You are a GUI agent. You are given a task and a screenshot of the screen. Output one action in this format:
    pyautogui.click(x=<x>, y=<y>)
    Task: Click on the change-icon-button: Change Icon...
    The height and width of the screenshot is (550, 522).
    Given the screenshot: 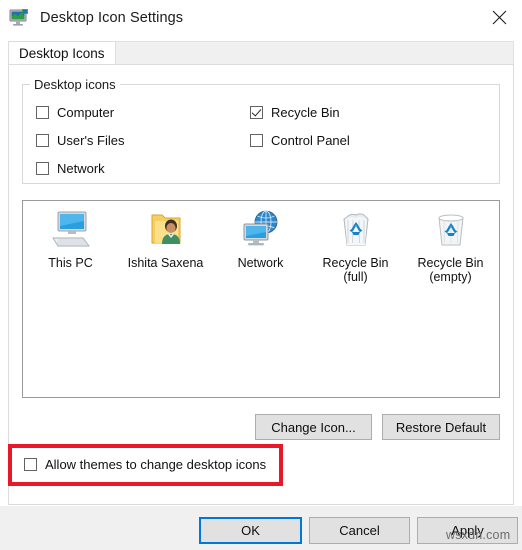 What is the action you would take?
    pyautogui.click(x=313, y=427)
    